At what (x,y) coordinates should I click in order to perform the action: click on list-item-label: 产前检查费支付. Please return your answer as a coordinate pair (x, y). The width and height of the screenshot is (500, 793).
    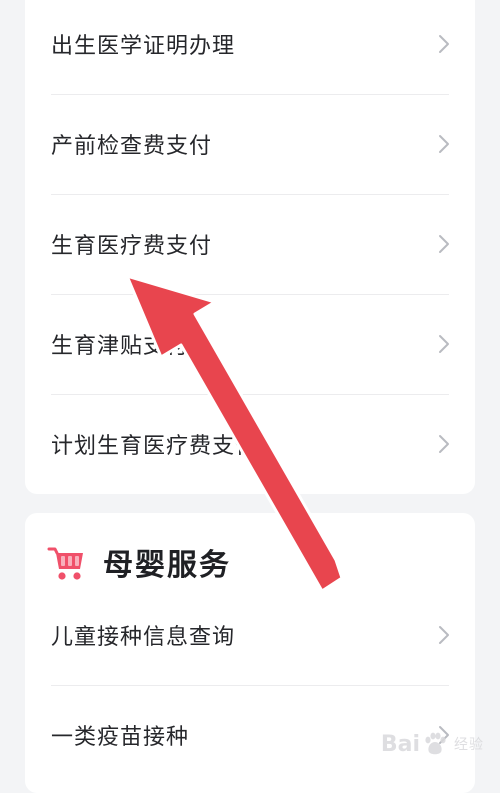
    Looking at the image, I should click on (132, 146).